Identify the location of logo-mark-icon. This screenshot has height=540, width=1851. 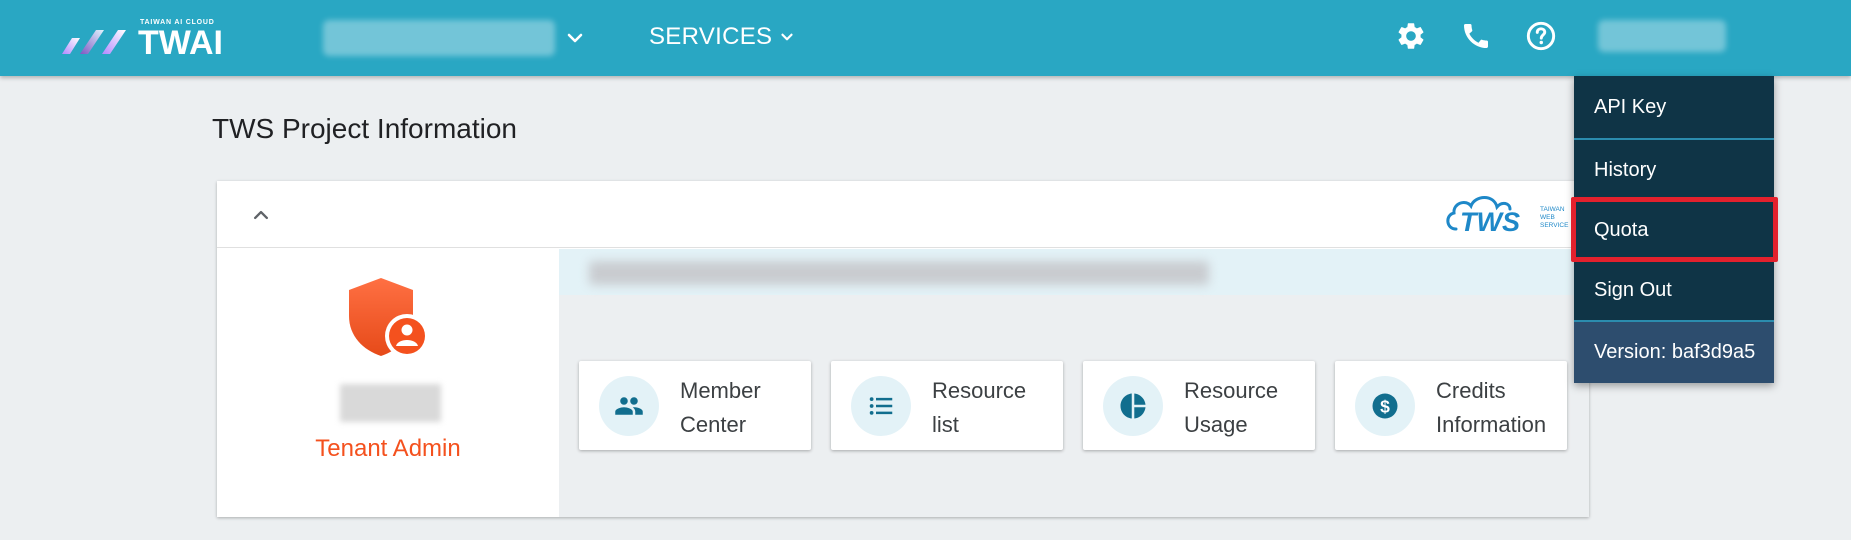
(94, 42).